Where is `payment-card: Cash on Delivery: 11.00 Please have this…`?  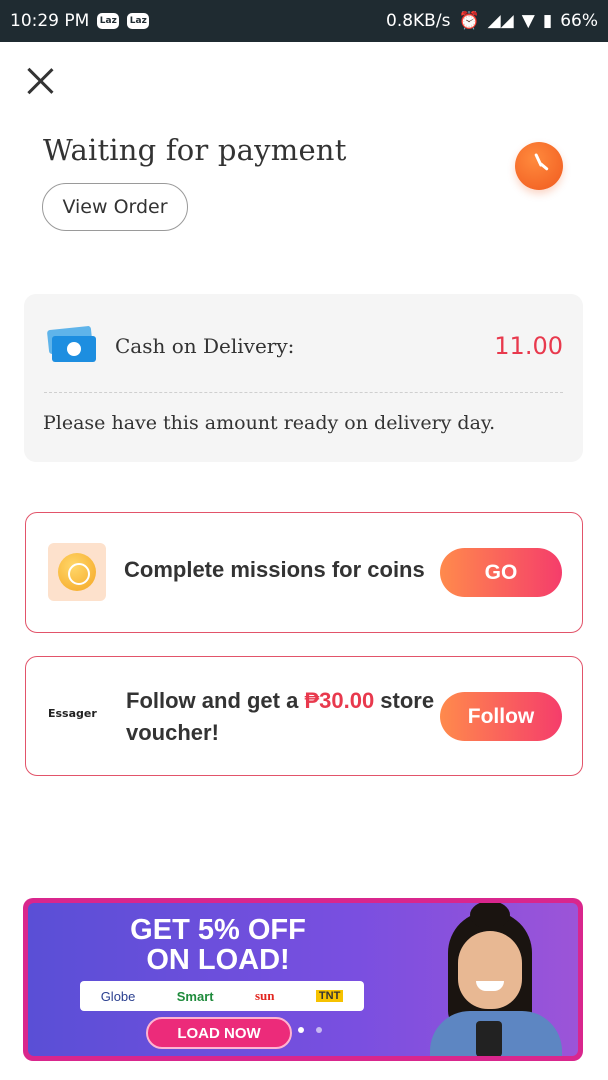 payment-card: Cash on Delivery: 11.00 Please have this… is located at coordinates (303, 378).